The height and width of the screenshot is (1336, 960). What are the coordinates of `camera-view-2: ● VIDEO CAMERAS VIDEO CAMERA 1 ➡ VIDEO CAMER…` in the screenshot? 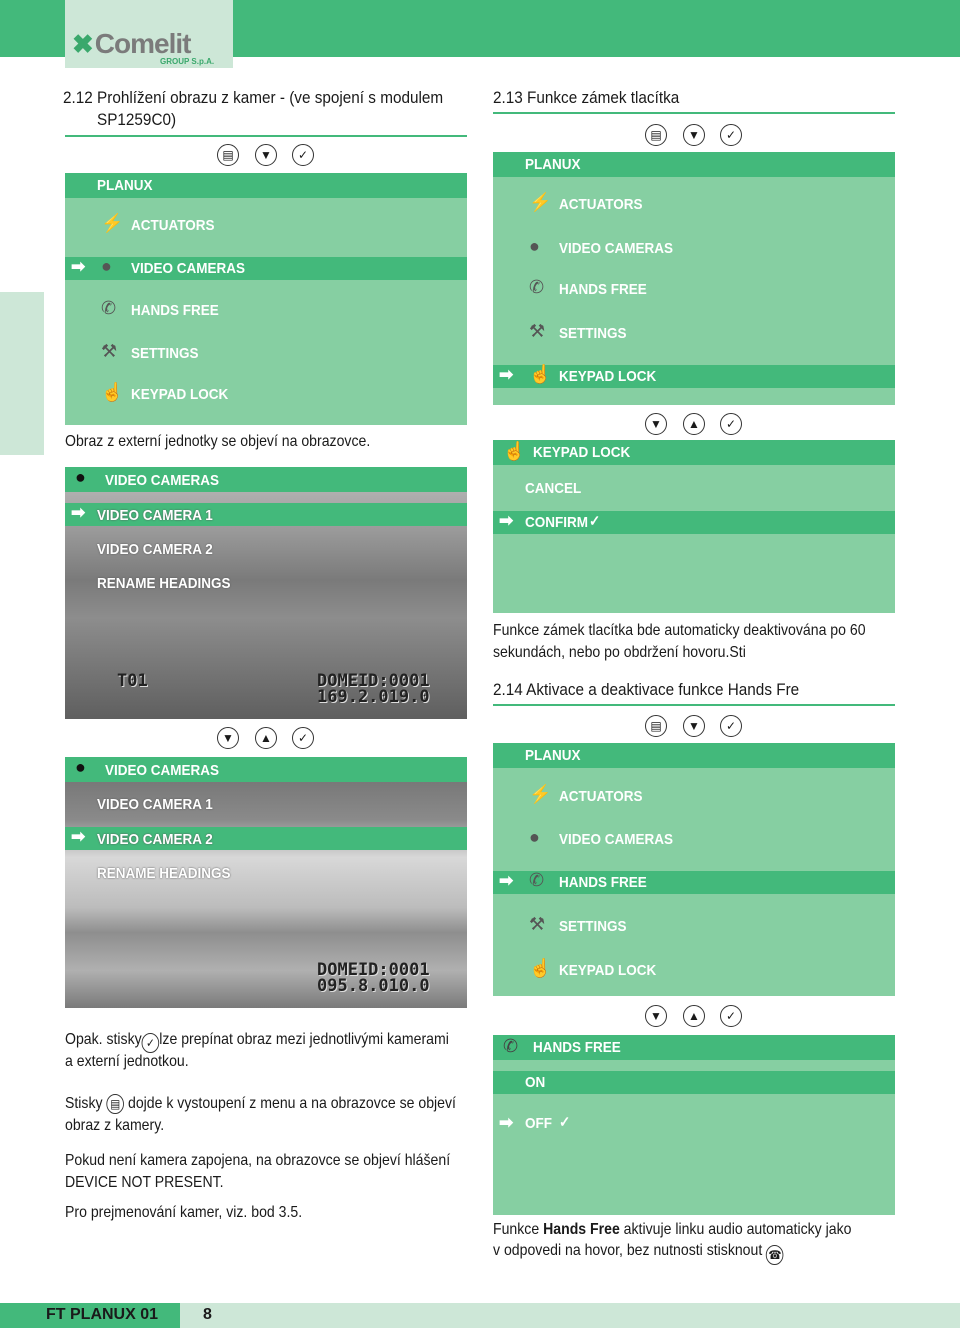 It's located at (266, 882).